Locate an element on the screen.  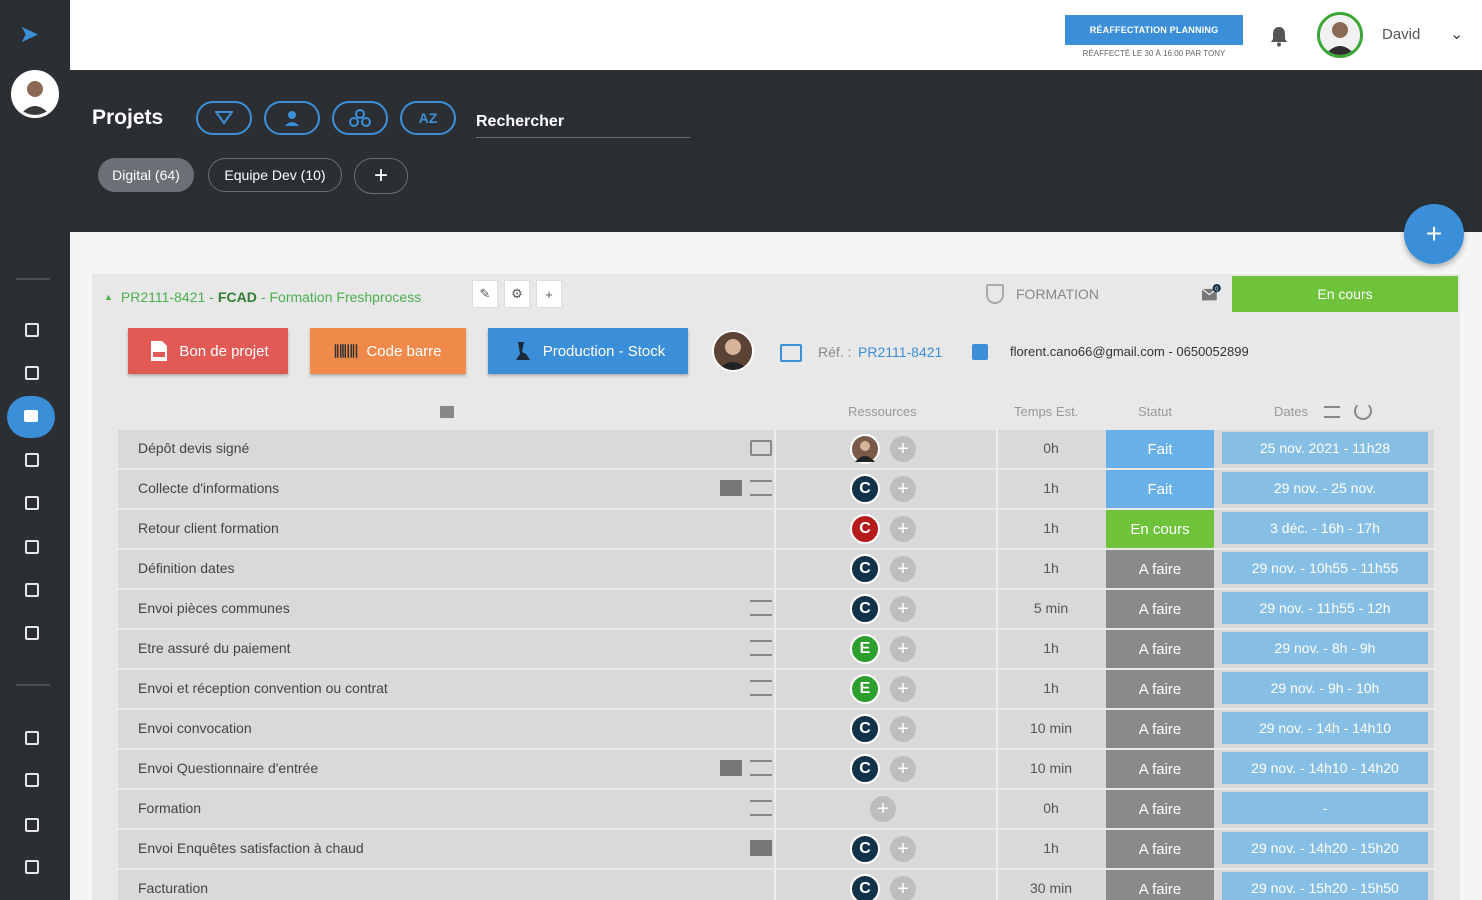
sidebar-dashboard-icon is located at coordinates (32, 330).